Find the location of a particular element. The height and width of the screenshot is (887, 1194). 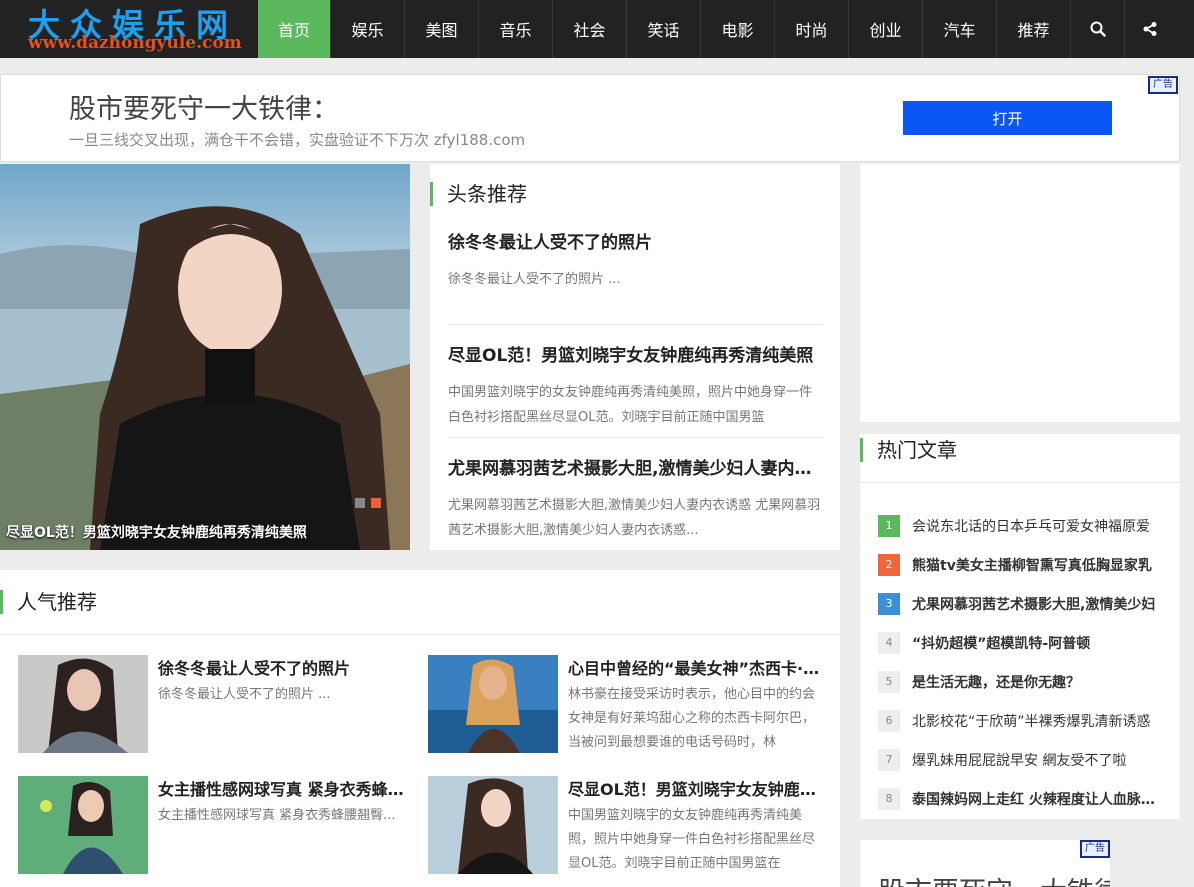

headline-item-title: 尤果网慕羽茜艺术摄影大胆,激情美少妇人妻内衣诱惑 is located at coordinates (635, 466).